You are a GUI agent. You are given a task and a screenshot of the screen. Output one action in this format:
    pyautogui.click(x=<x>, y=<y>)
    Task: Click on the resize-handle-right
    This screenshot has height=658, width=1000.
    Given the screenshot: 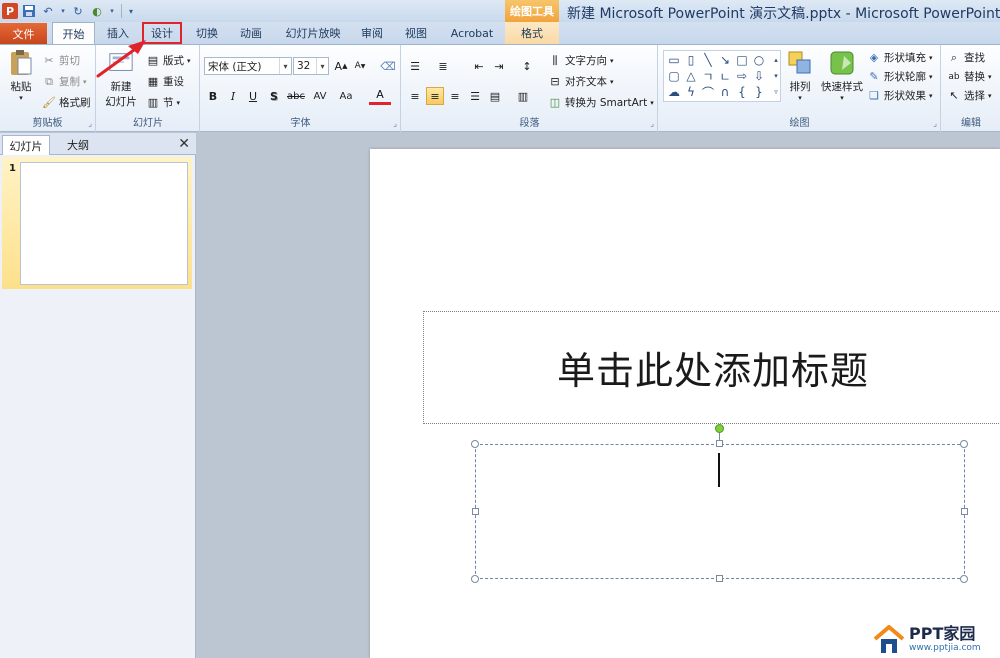 What is the action you would take?
    pyautogui.click(x=964, y=511)
    